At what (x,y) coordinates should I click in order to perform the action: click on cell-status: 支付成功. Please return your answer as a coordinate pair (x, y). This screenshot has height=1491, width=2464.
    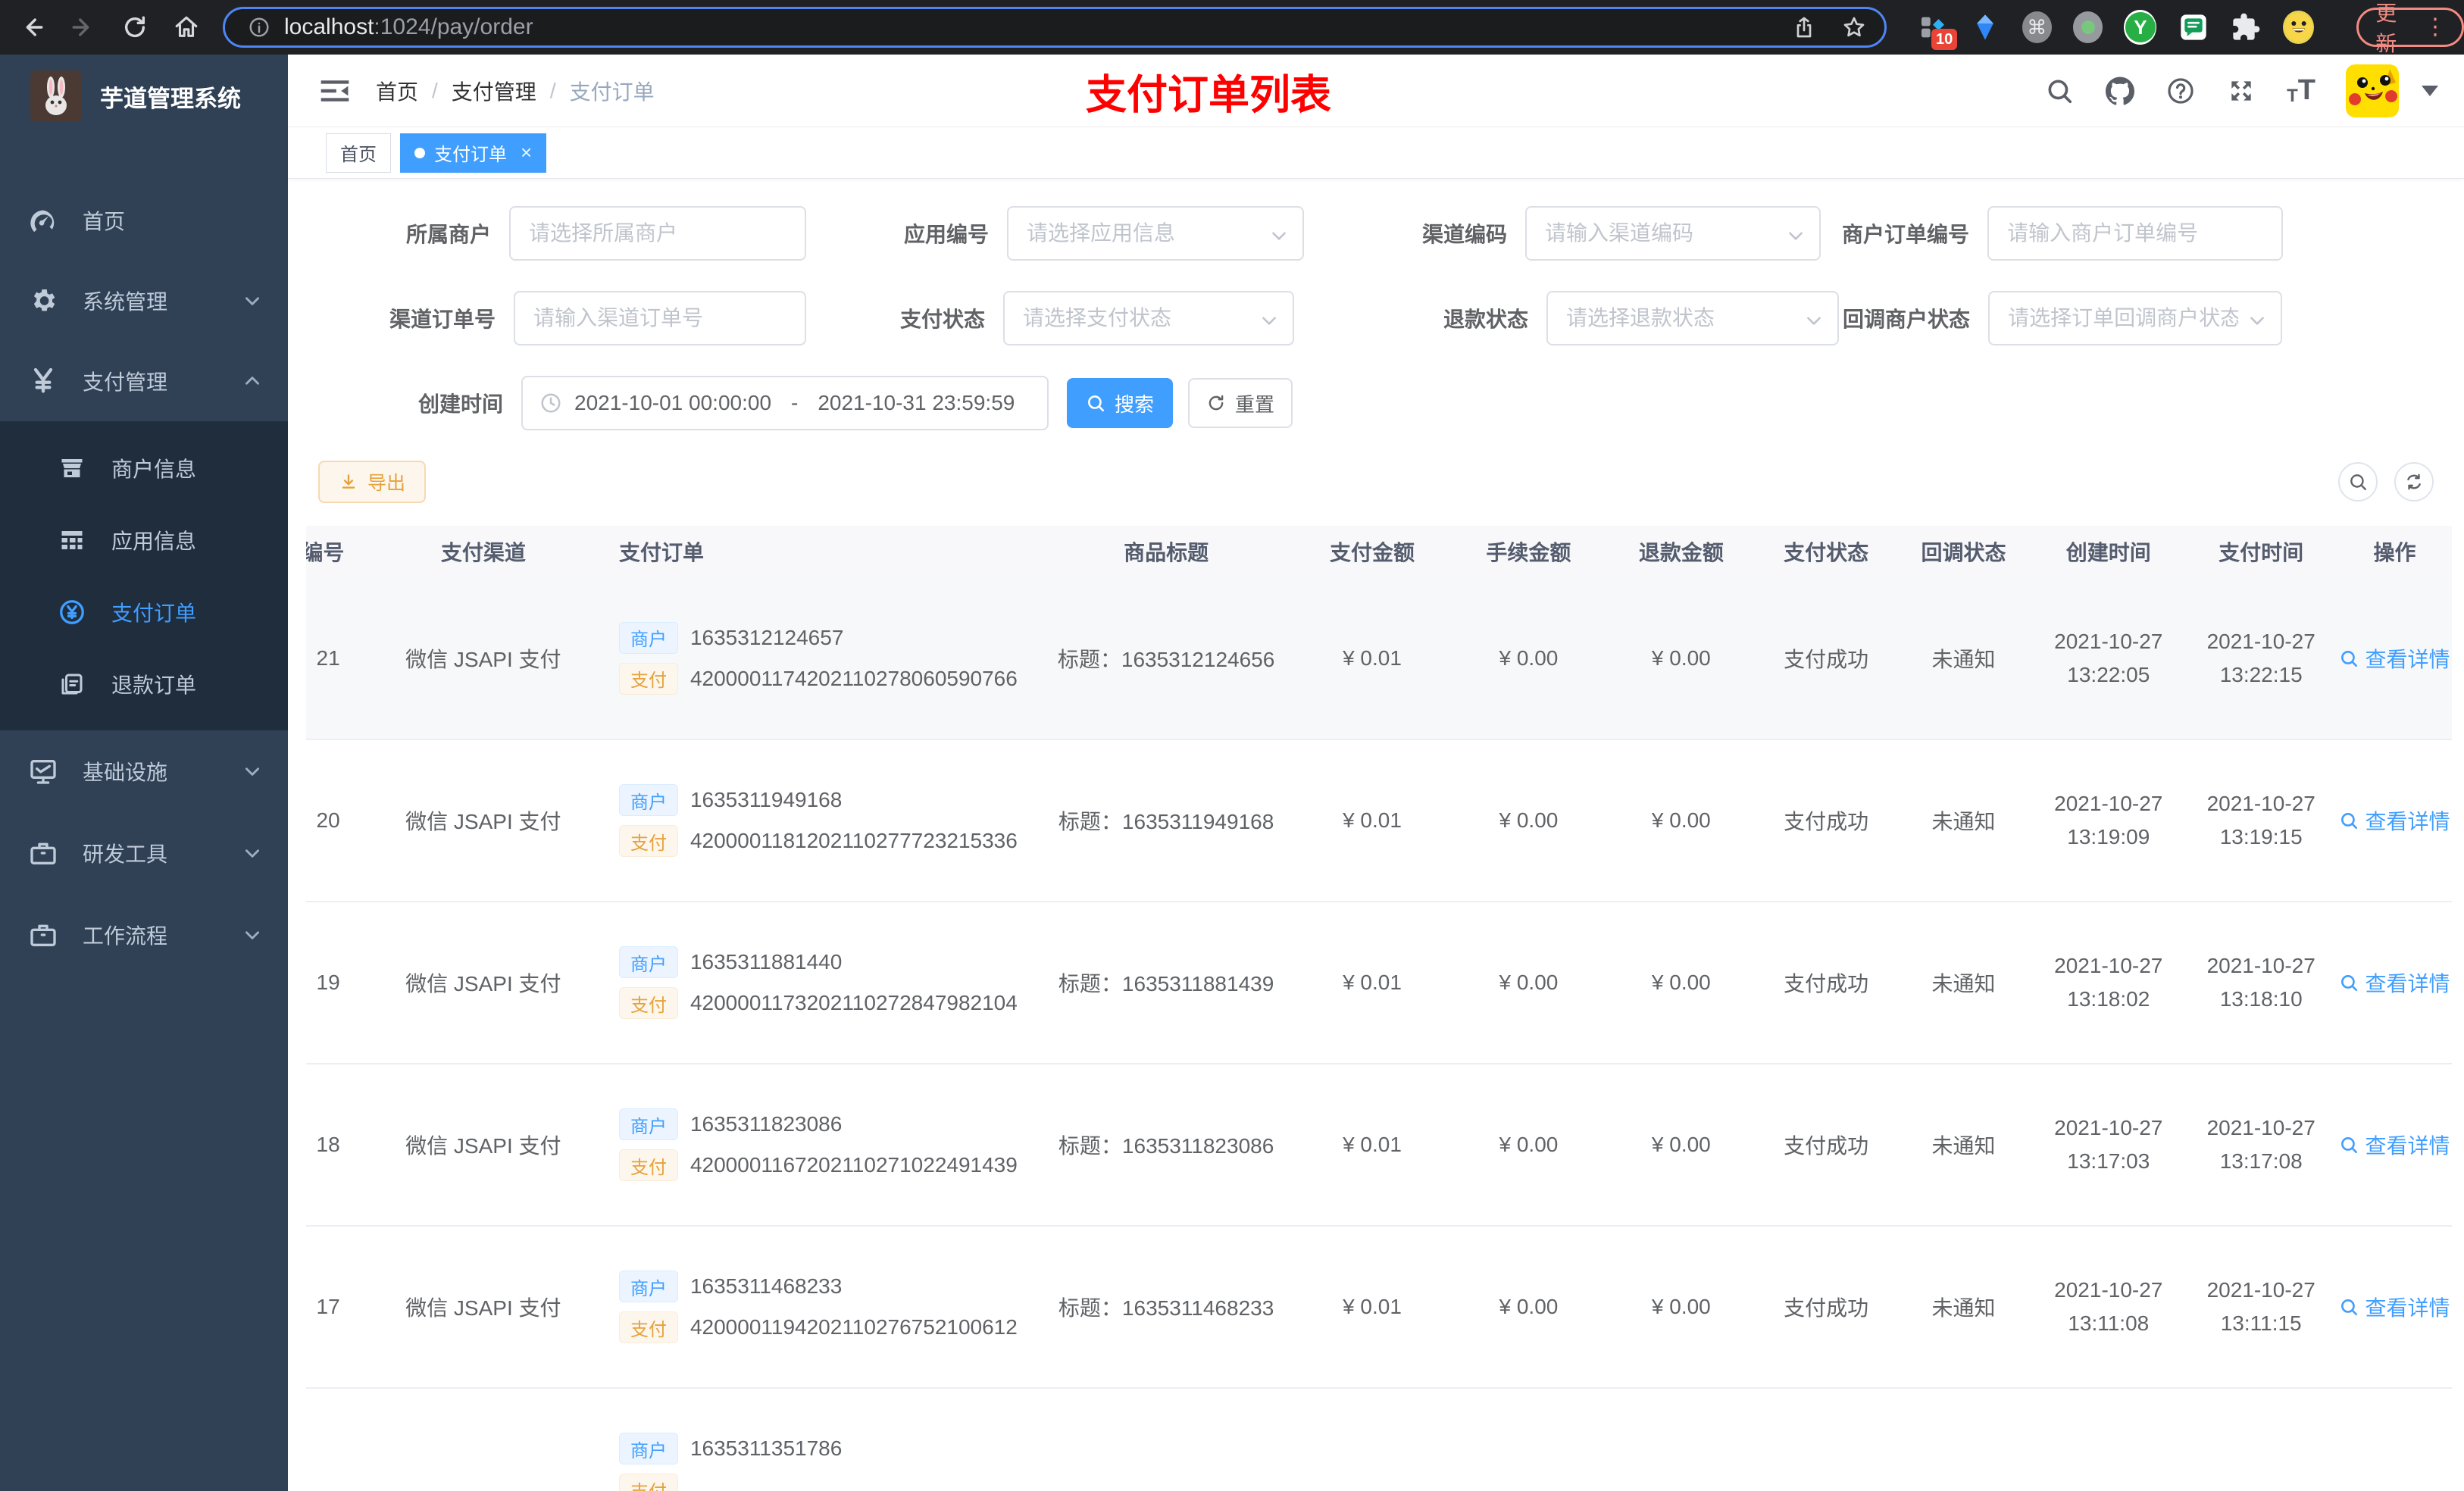
    Looking at the image, I should click on (1826, 983).